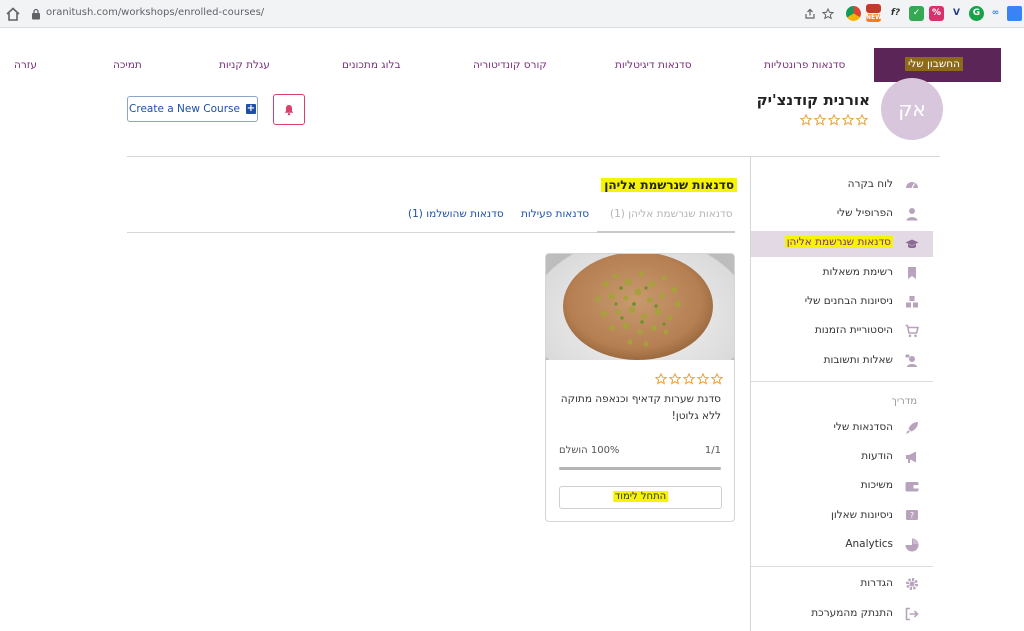 The height and width of the screenshot is (631, 1024). I want to click on progress-count: 1/1, so click(712, 450).